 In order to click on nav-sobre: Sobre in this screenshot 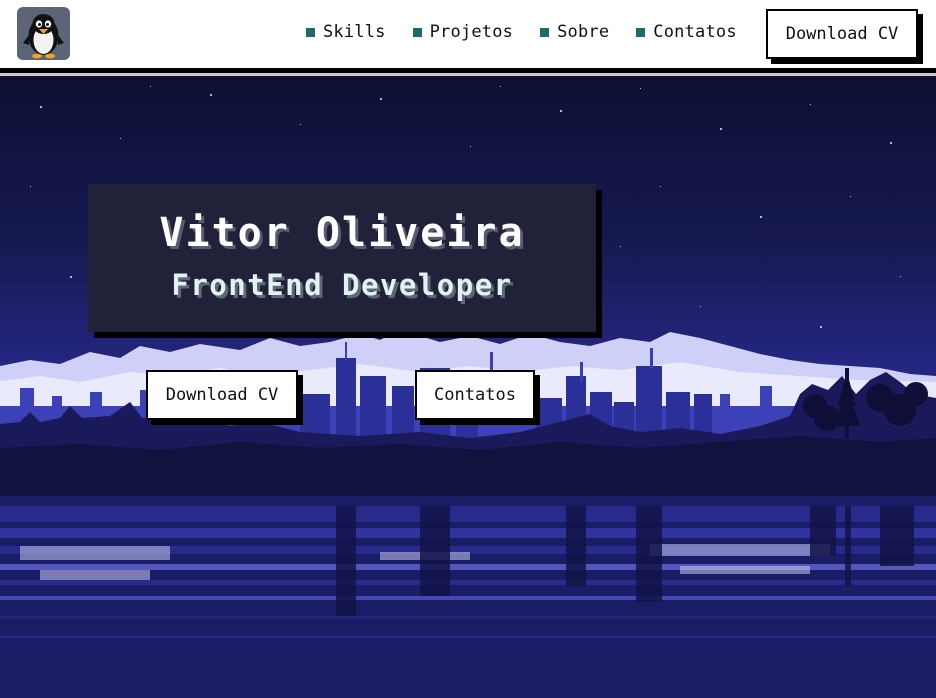, I will do `click(574, 32)`.